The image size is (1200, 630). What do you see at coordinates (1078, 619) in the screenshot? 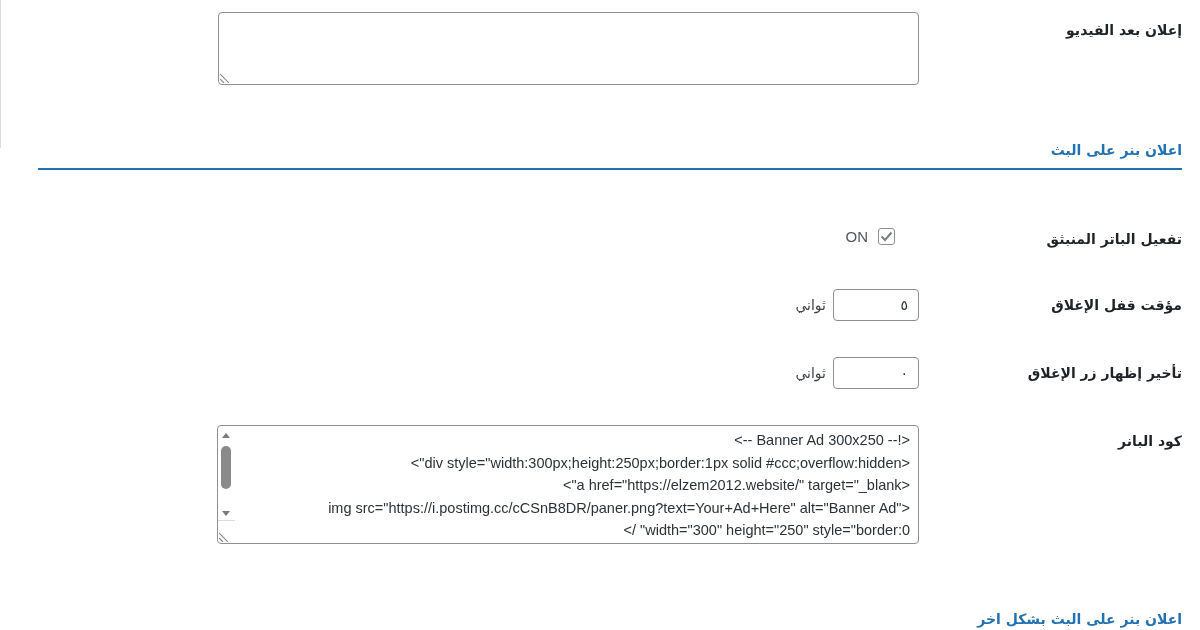
I see `section-heading: اعلان بنر على البث بشكل اخر` at bounding box center [1078, 619].